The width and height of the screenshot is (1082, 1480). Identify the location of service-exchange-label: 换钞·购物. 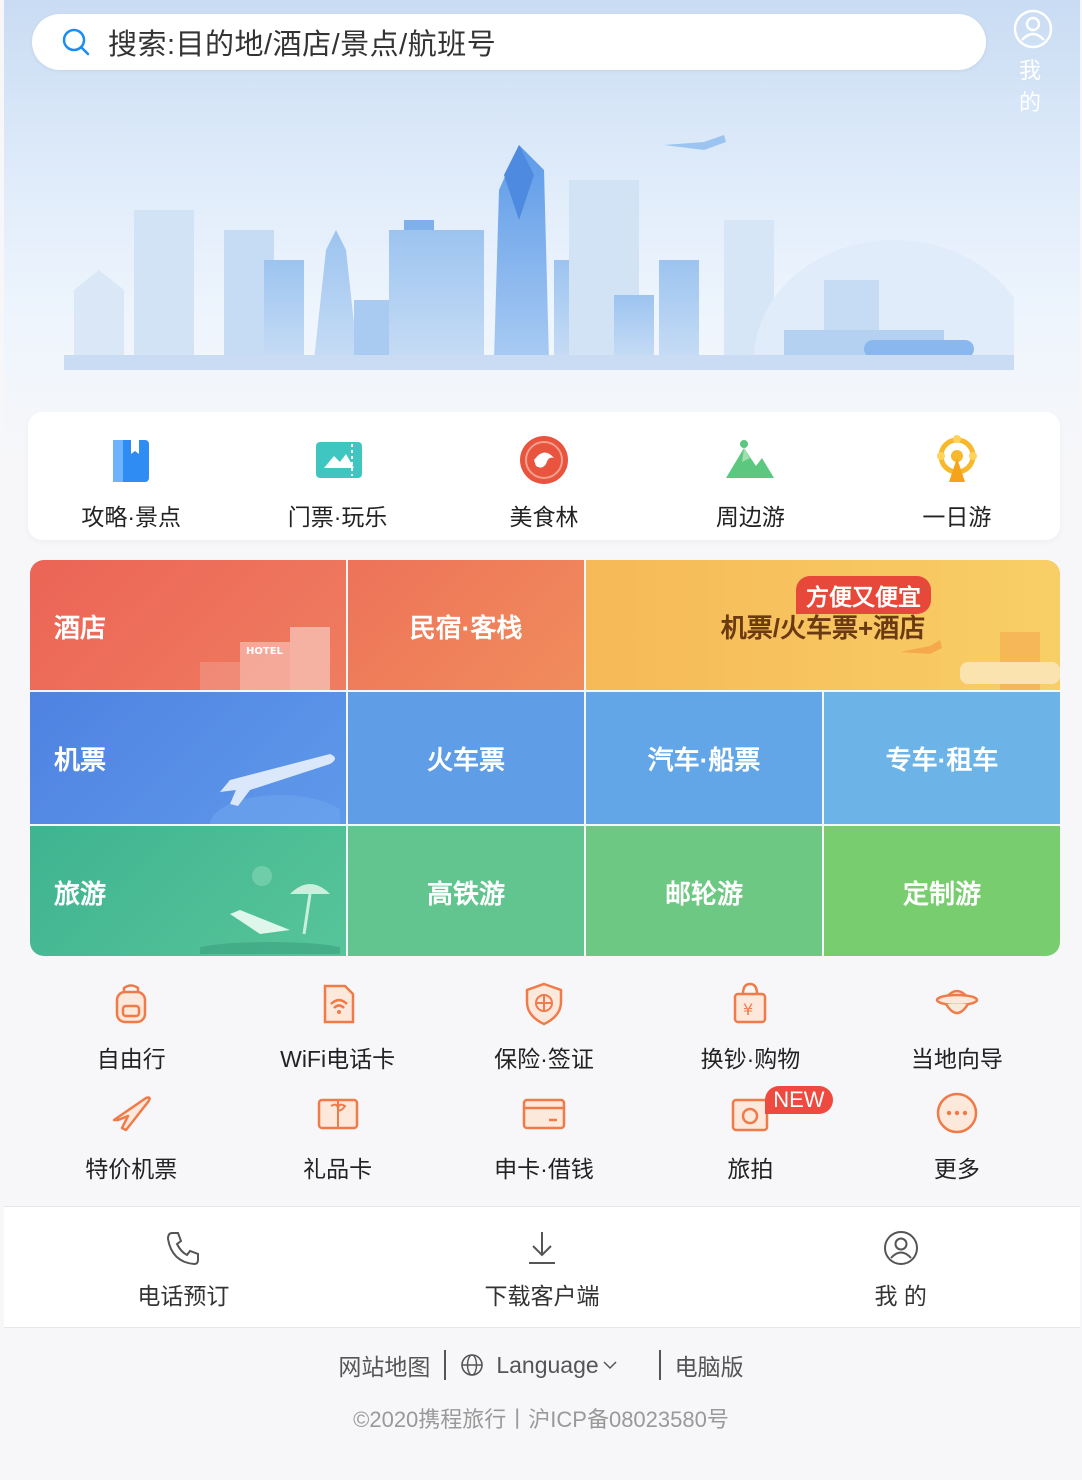
(750, 1059).